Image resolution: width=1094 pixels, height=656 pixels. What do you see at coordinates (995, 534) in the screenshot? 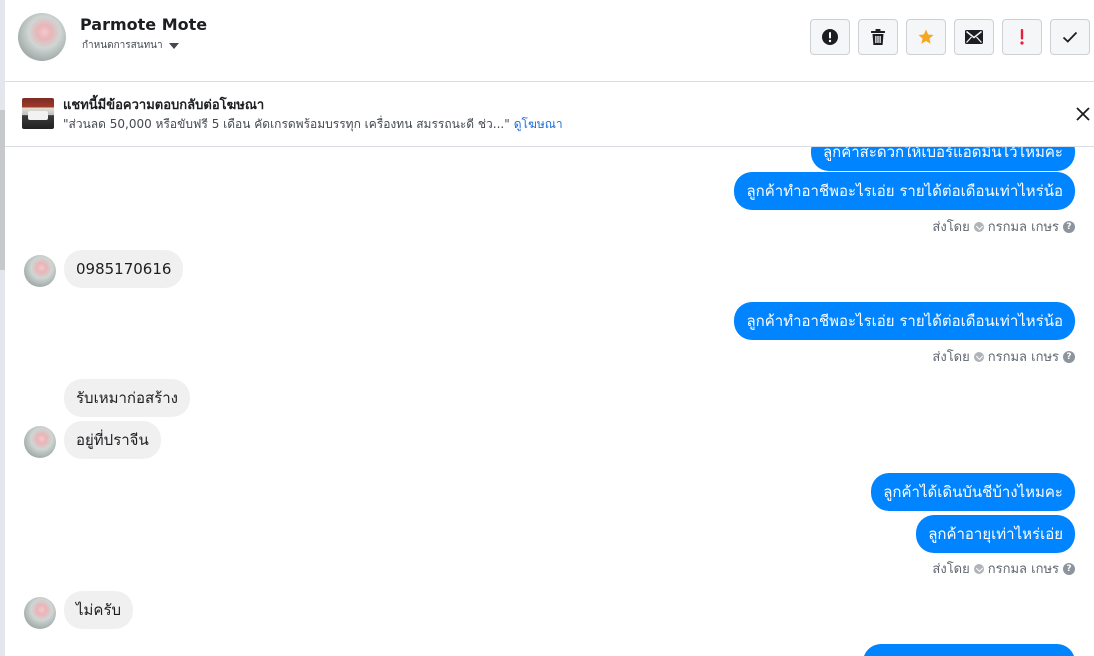
I see `outgoing-message: ลูกค้าอายุเท่าไหร่เอ่ย` at bounding box center [995, 534].